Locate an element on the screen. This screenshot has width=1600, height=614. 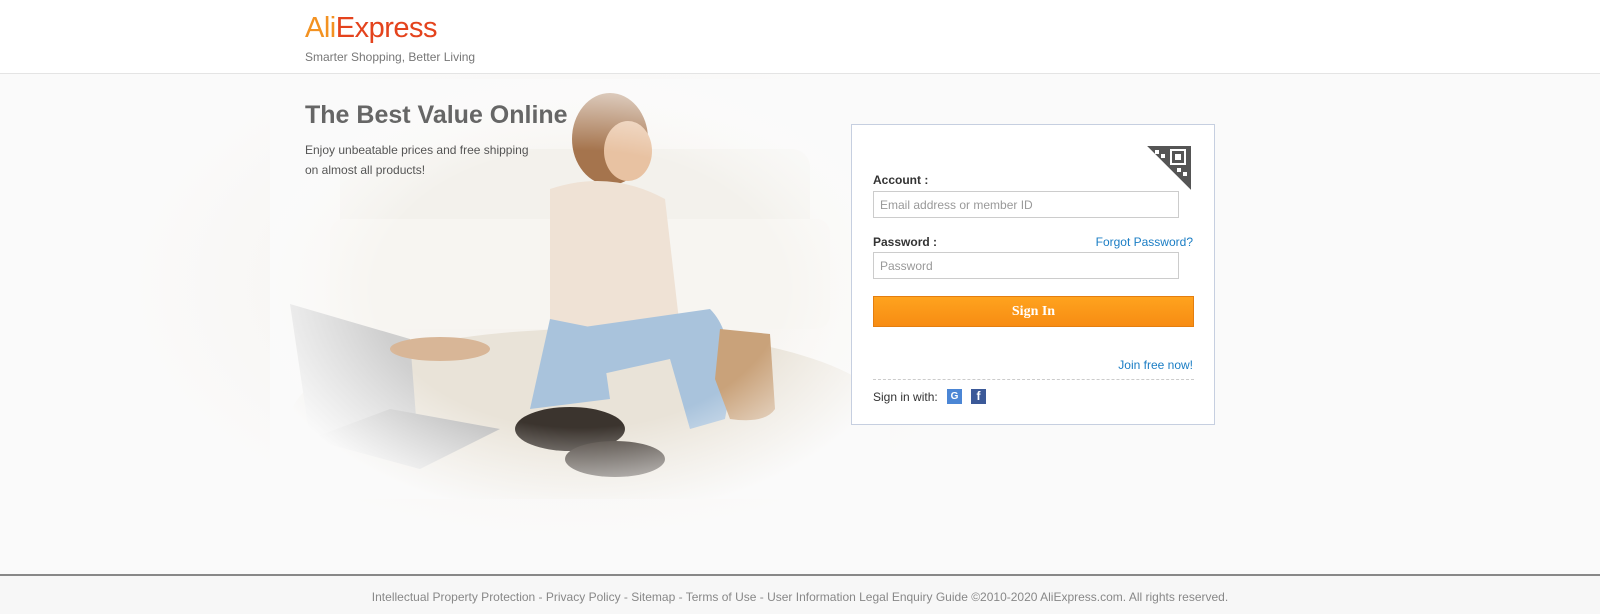
qr-code-icon is located at coordinates (1169, 168).